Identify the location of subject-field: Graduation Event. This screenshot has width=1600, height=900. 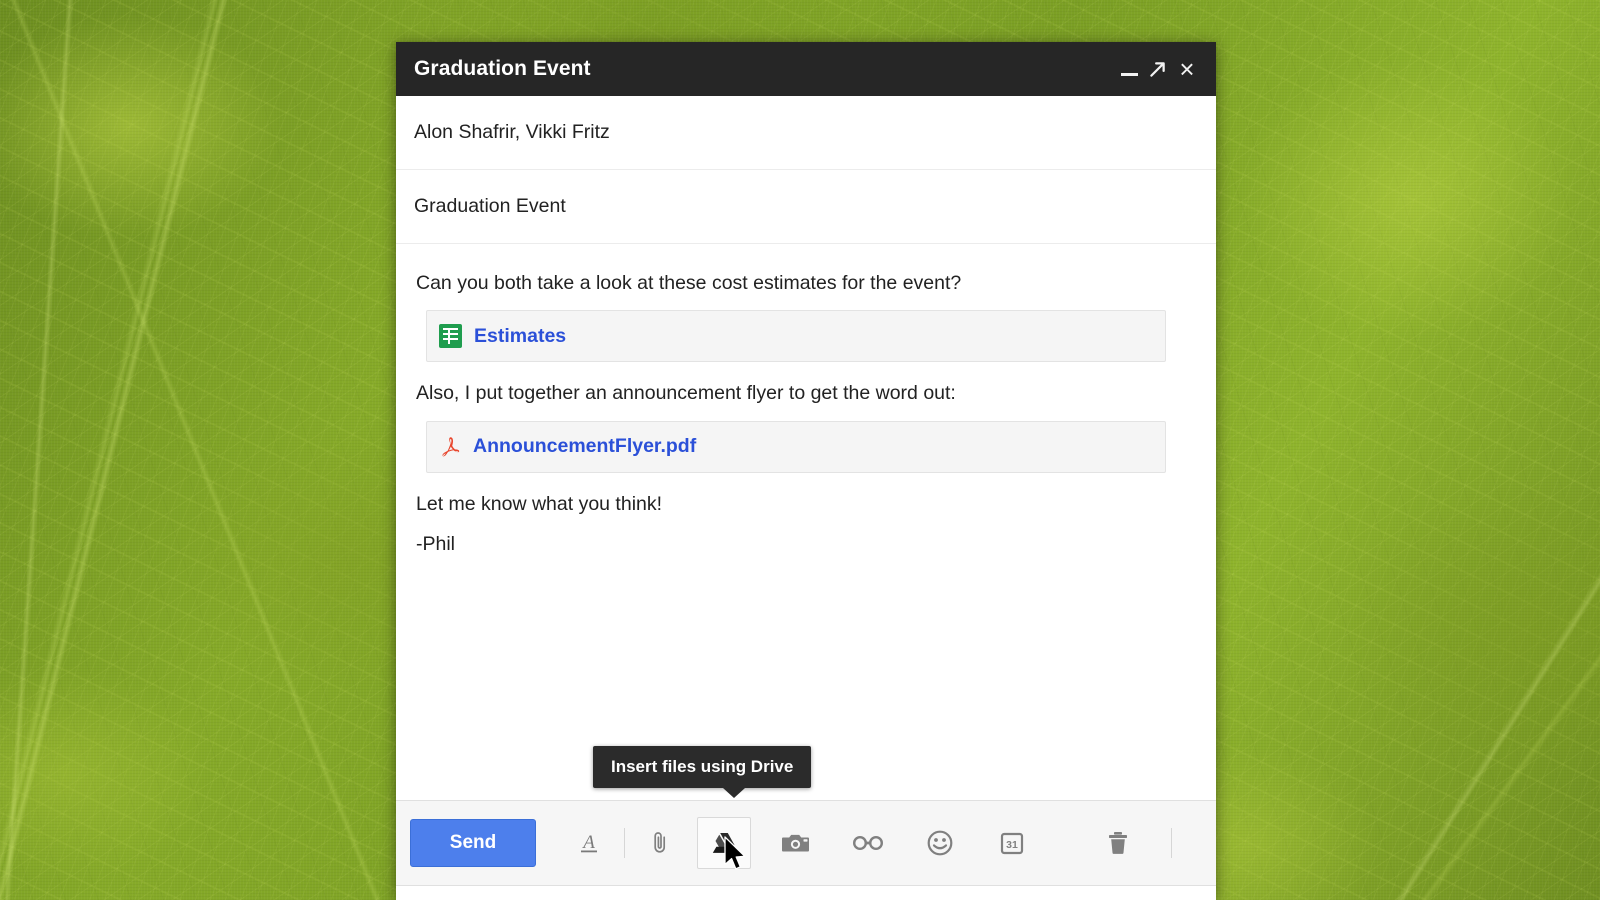
(806, 207).